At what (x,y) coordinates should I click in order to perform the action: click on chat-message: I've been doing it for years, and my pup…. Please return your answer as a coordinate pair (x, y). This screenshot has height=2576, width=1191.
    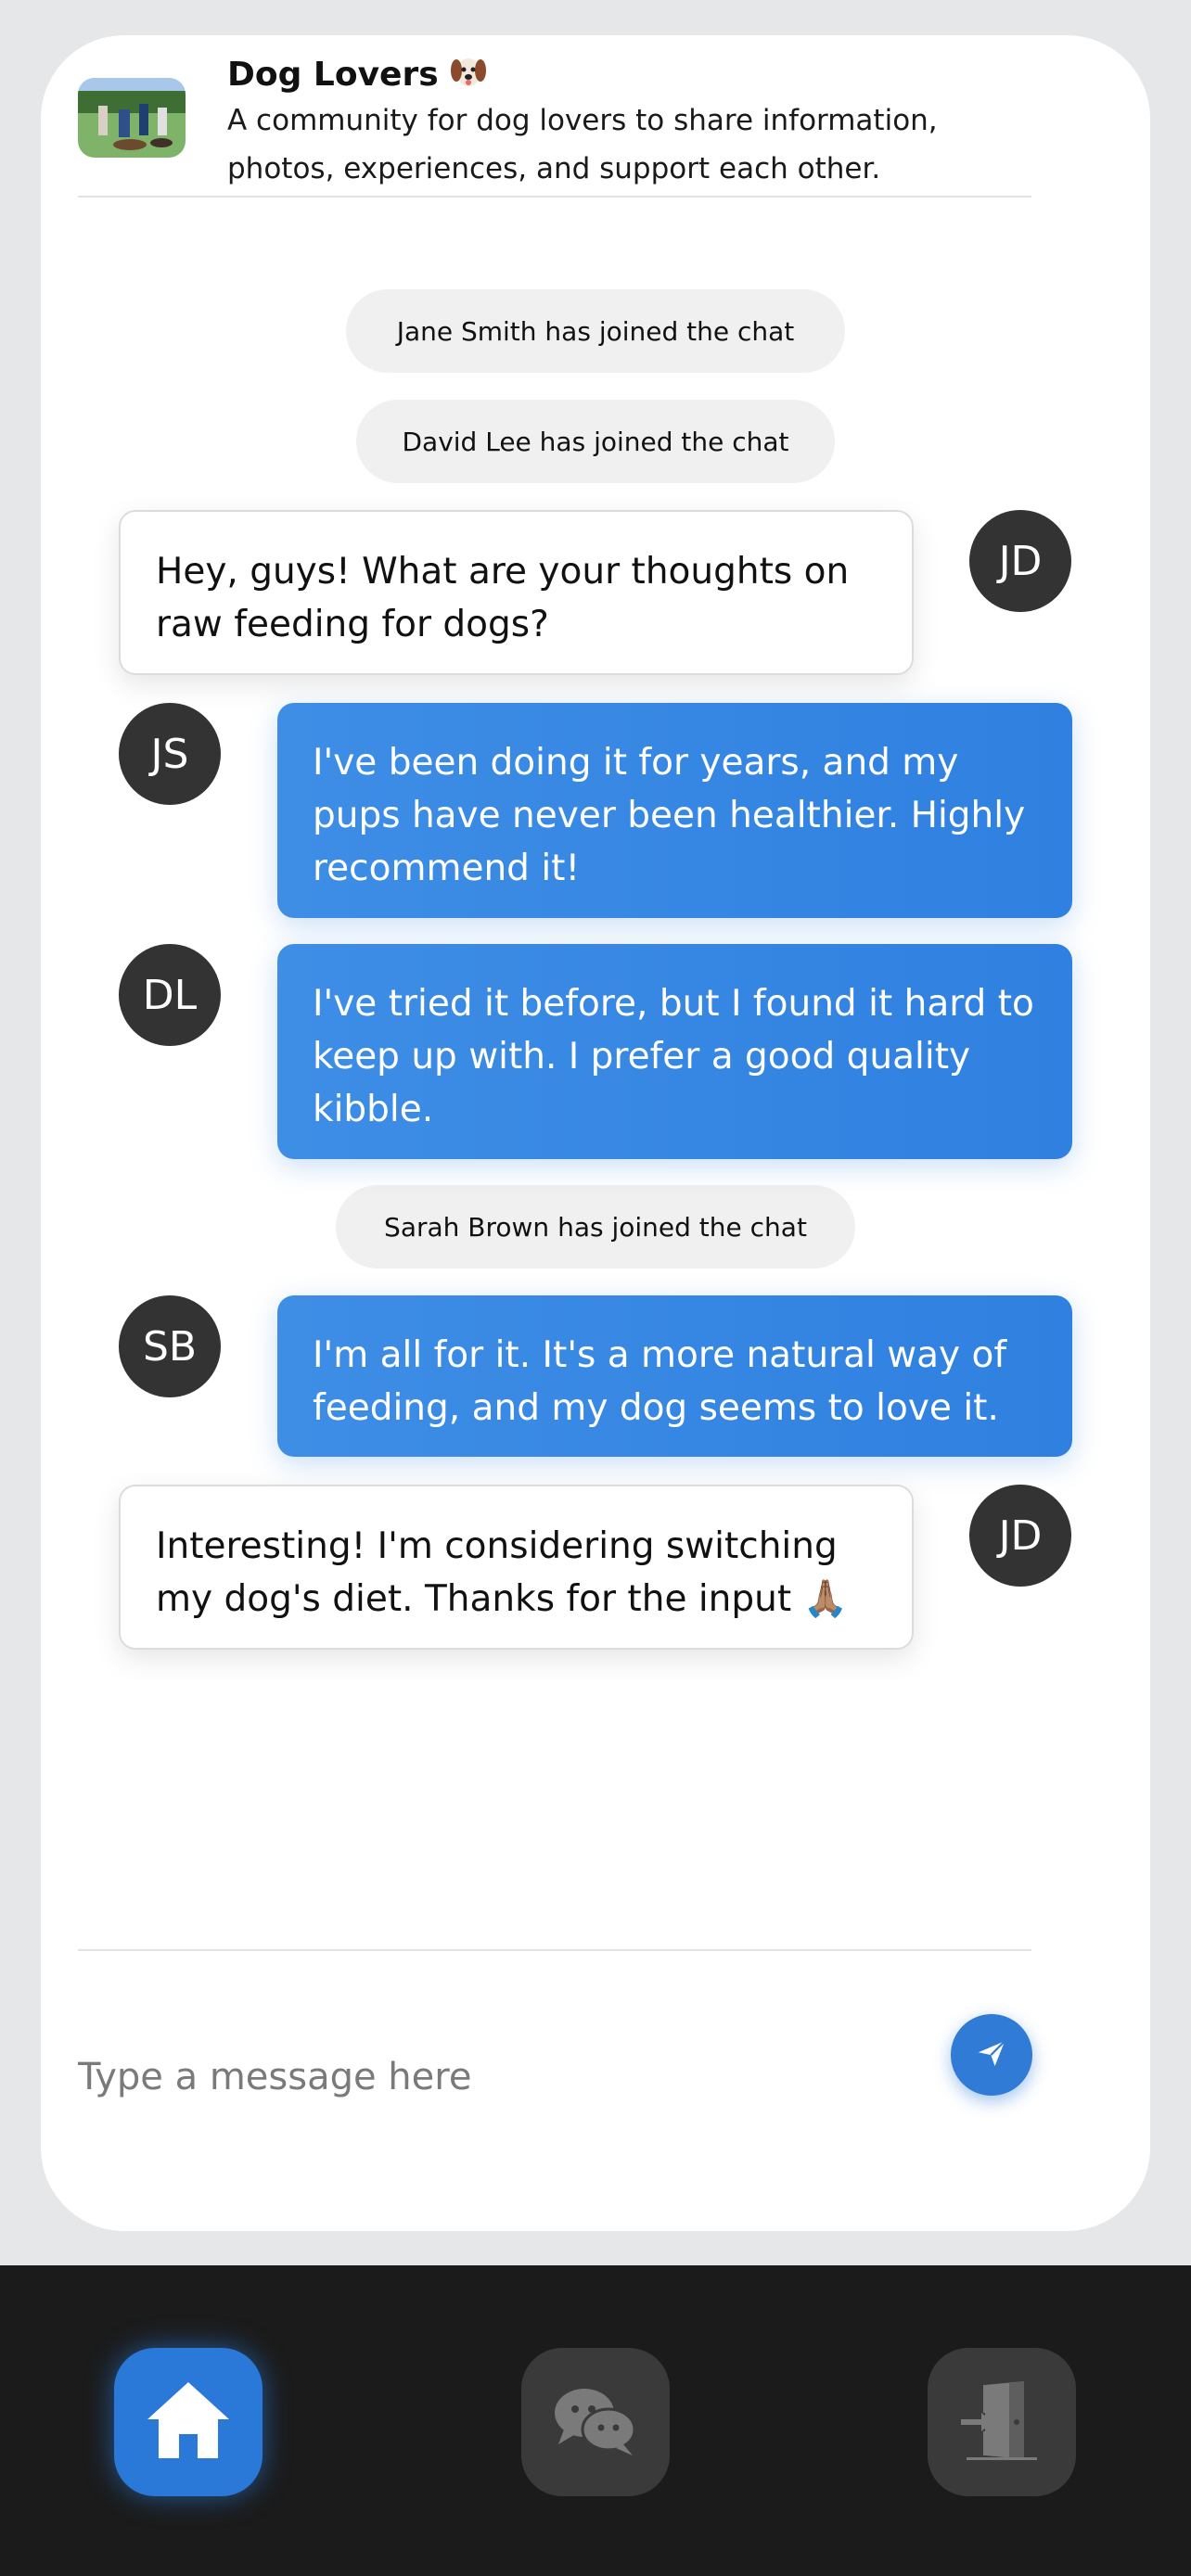
    Looking at the image, I should click on (675, 810).